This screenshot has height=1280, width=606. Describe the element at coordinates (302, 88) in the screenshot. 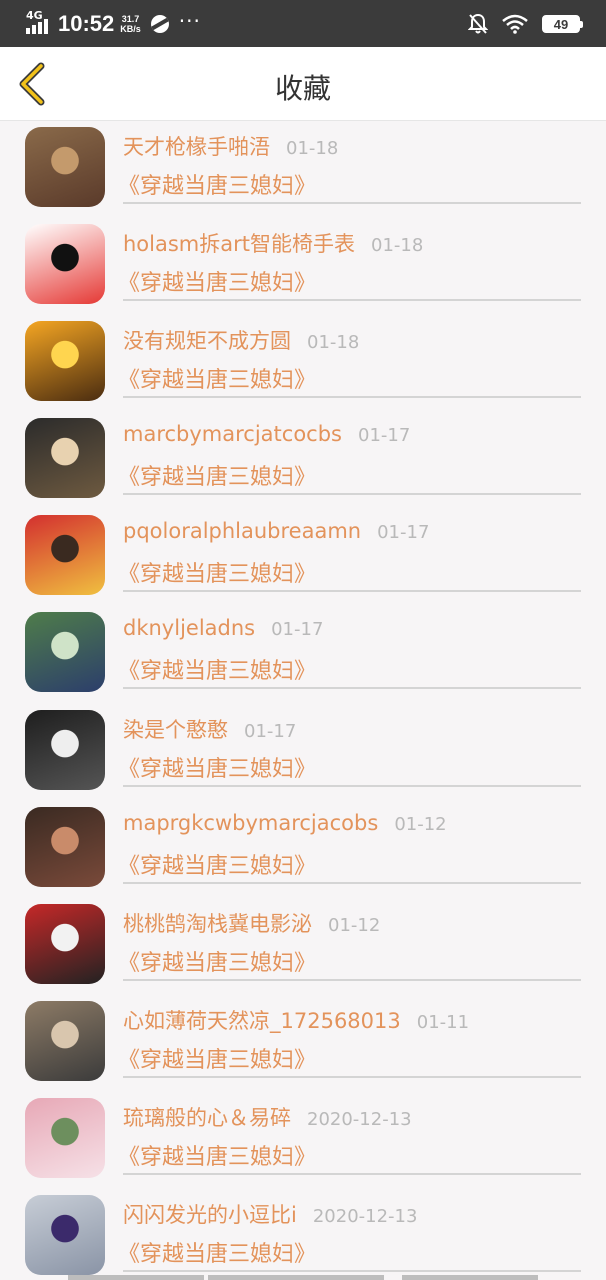

I see `page-title: 收藏` at that location.